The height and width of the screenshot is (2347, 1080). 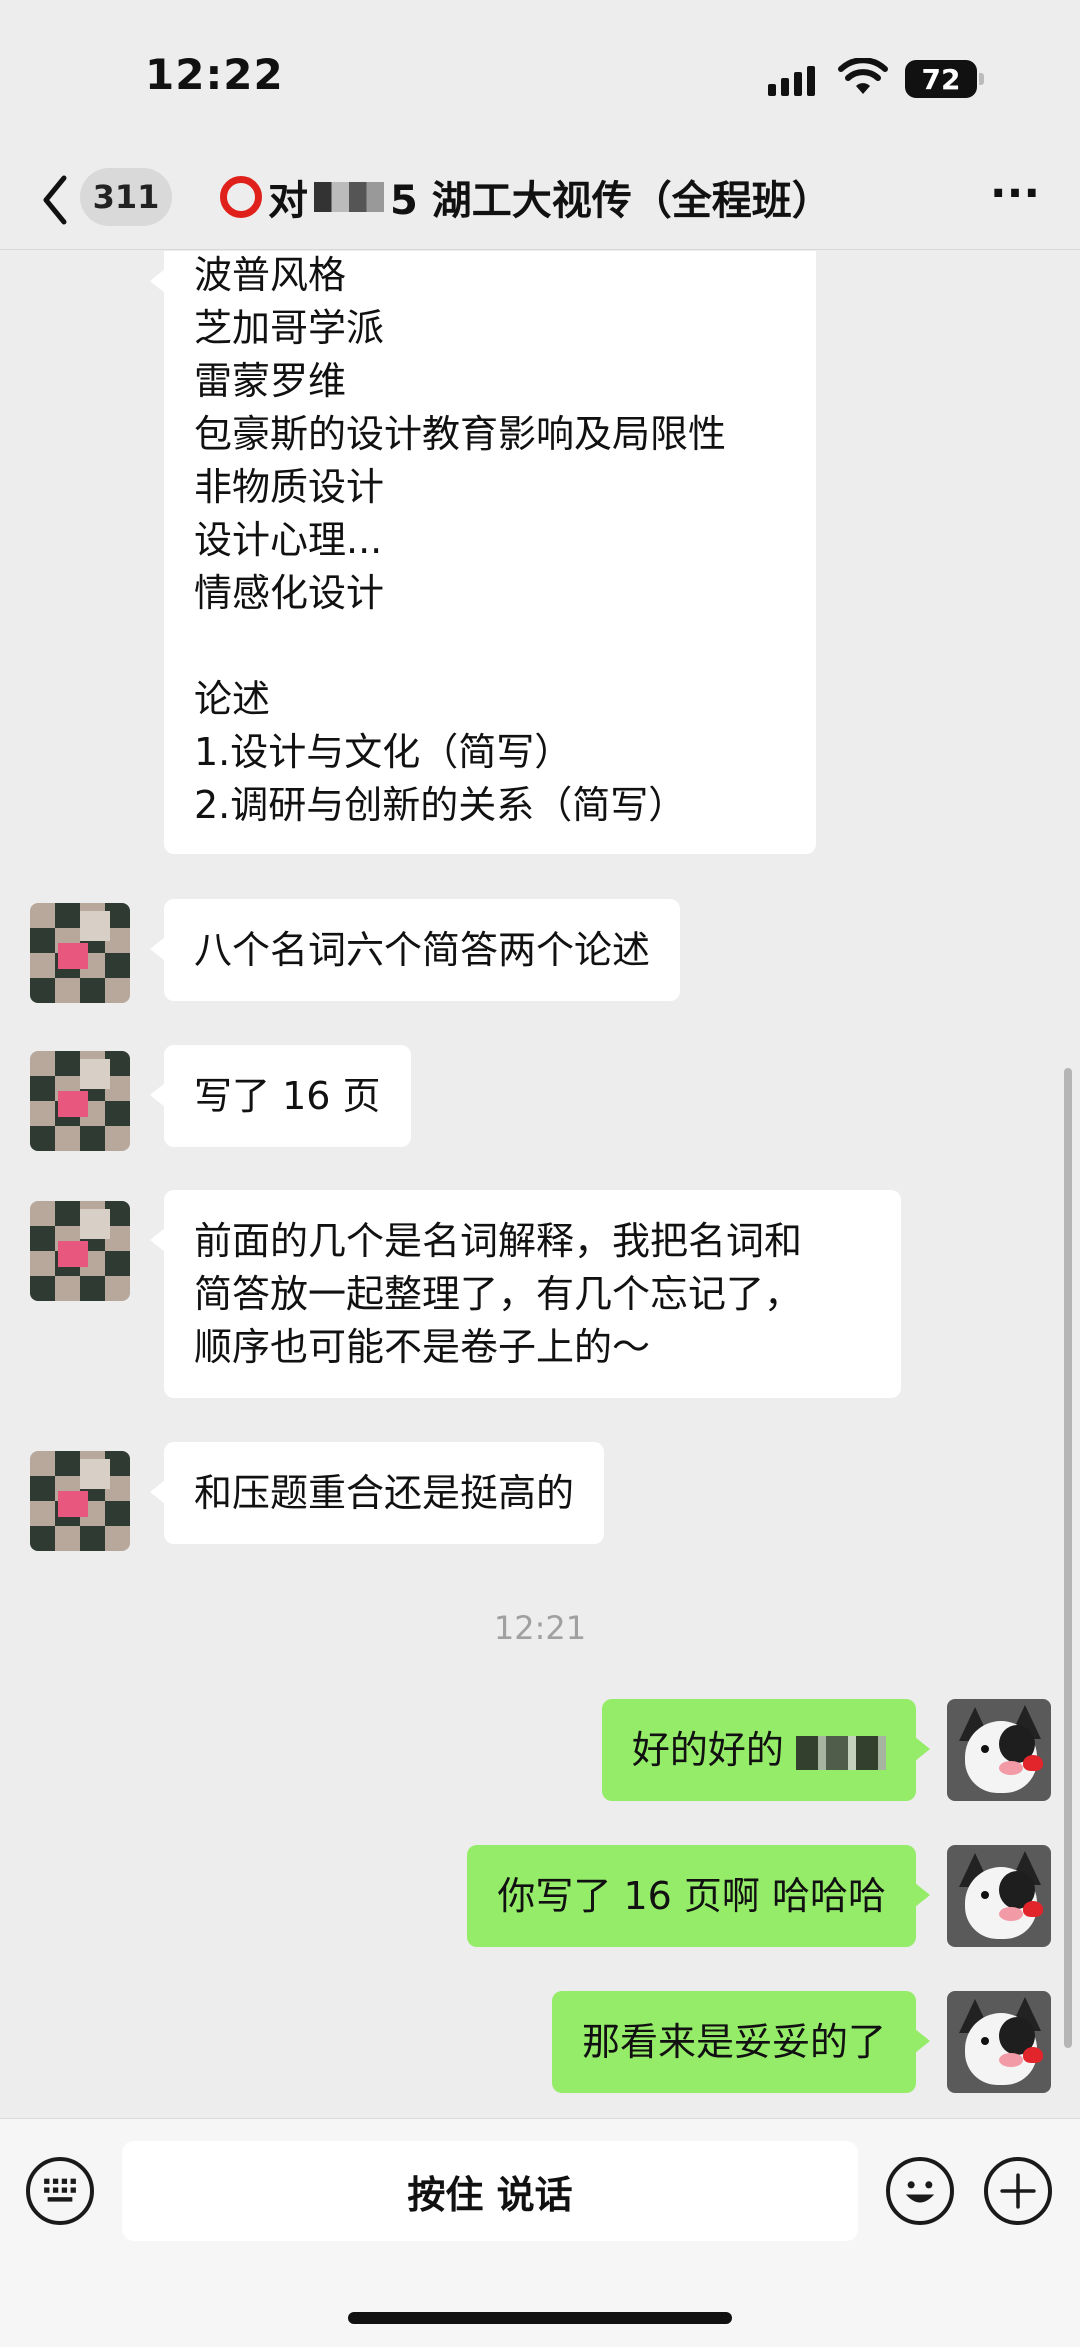 I want to click on list-item: 包豪斯的设计教育影响及局限性, so click(x=460, y=434).